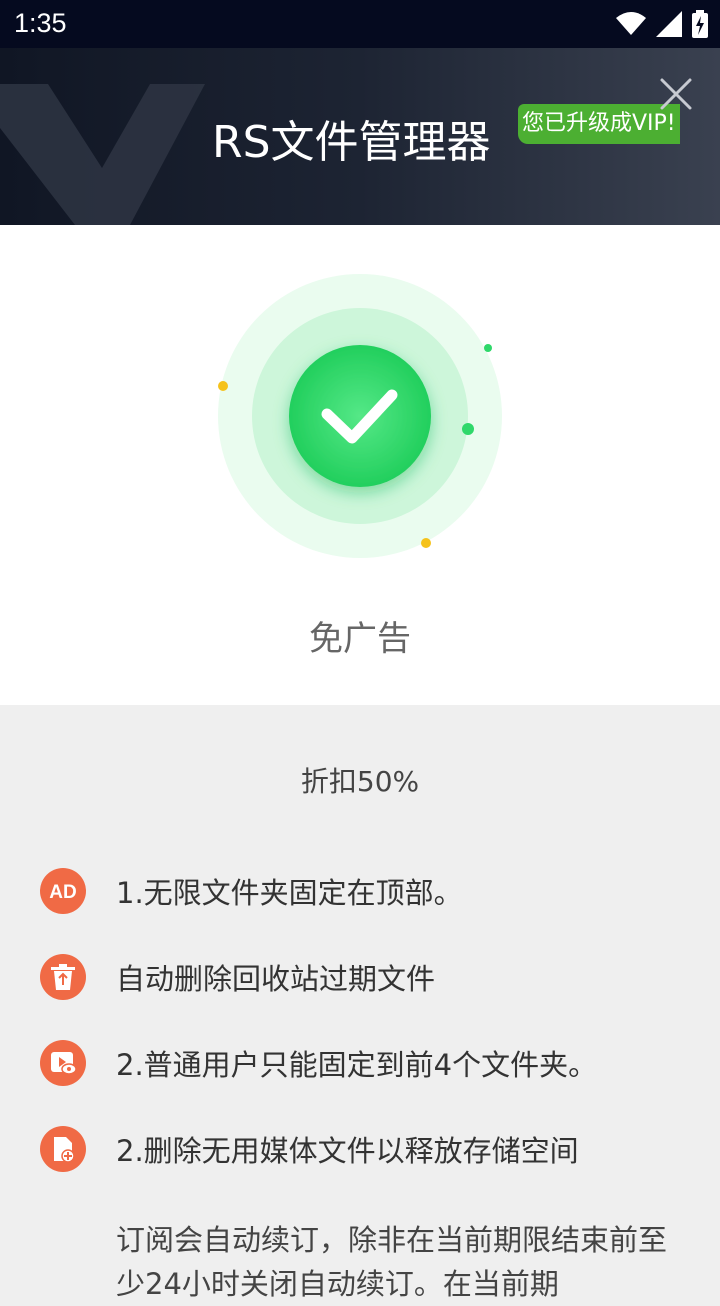 This screenshot has width=720, height=1306. What do you see at coordinates (360, 781) in the screenshot?
I see `discount-text: 折扣50%` at bounding box center [360, 781].